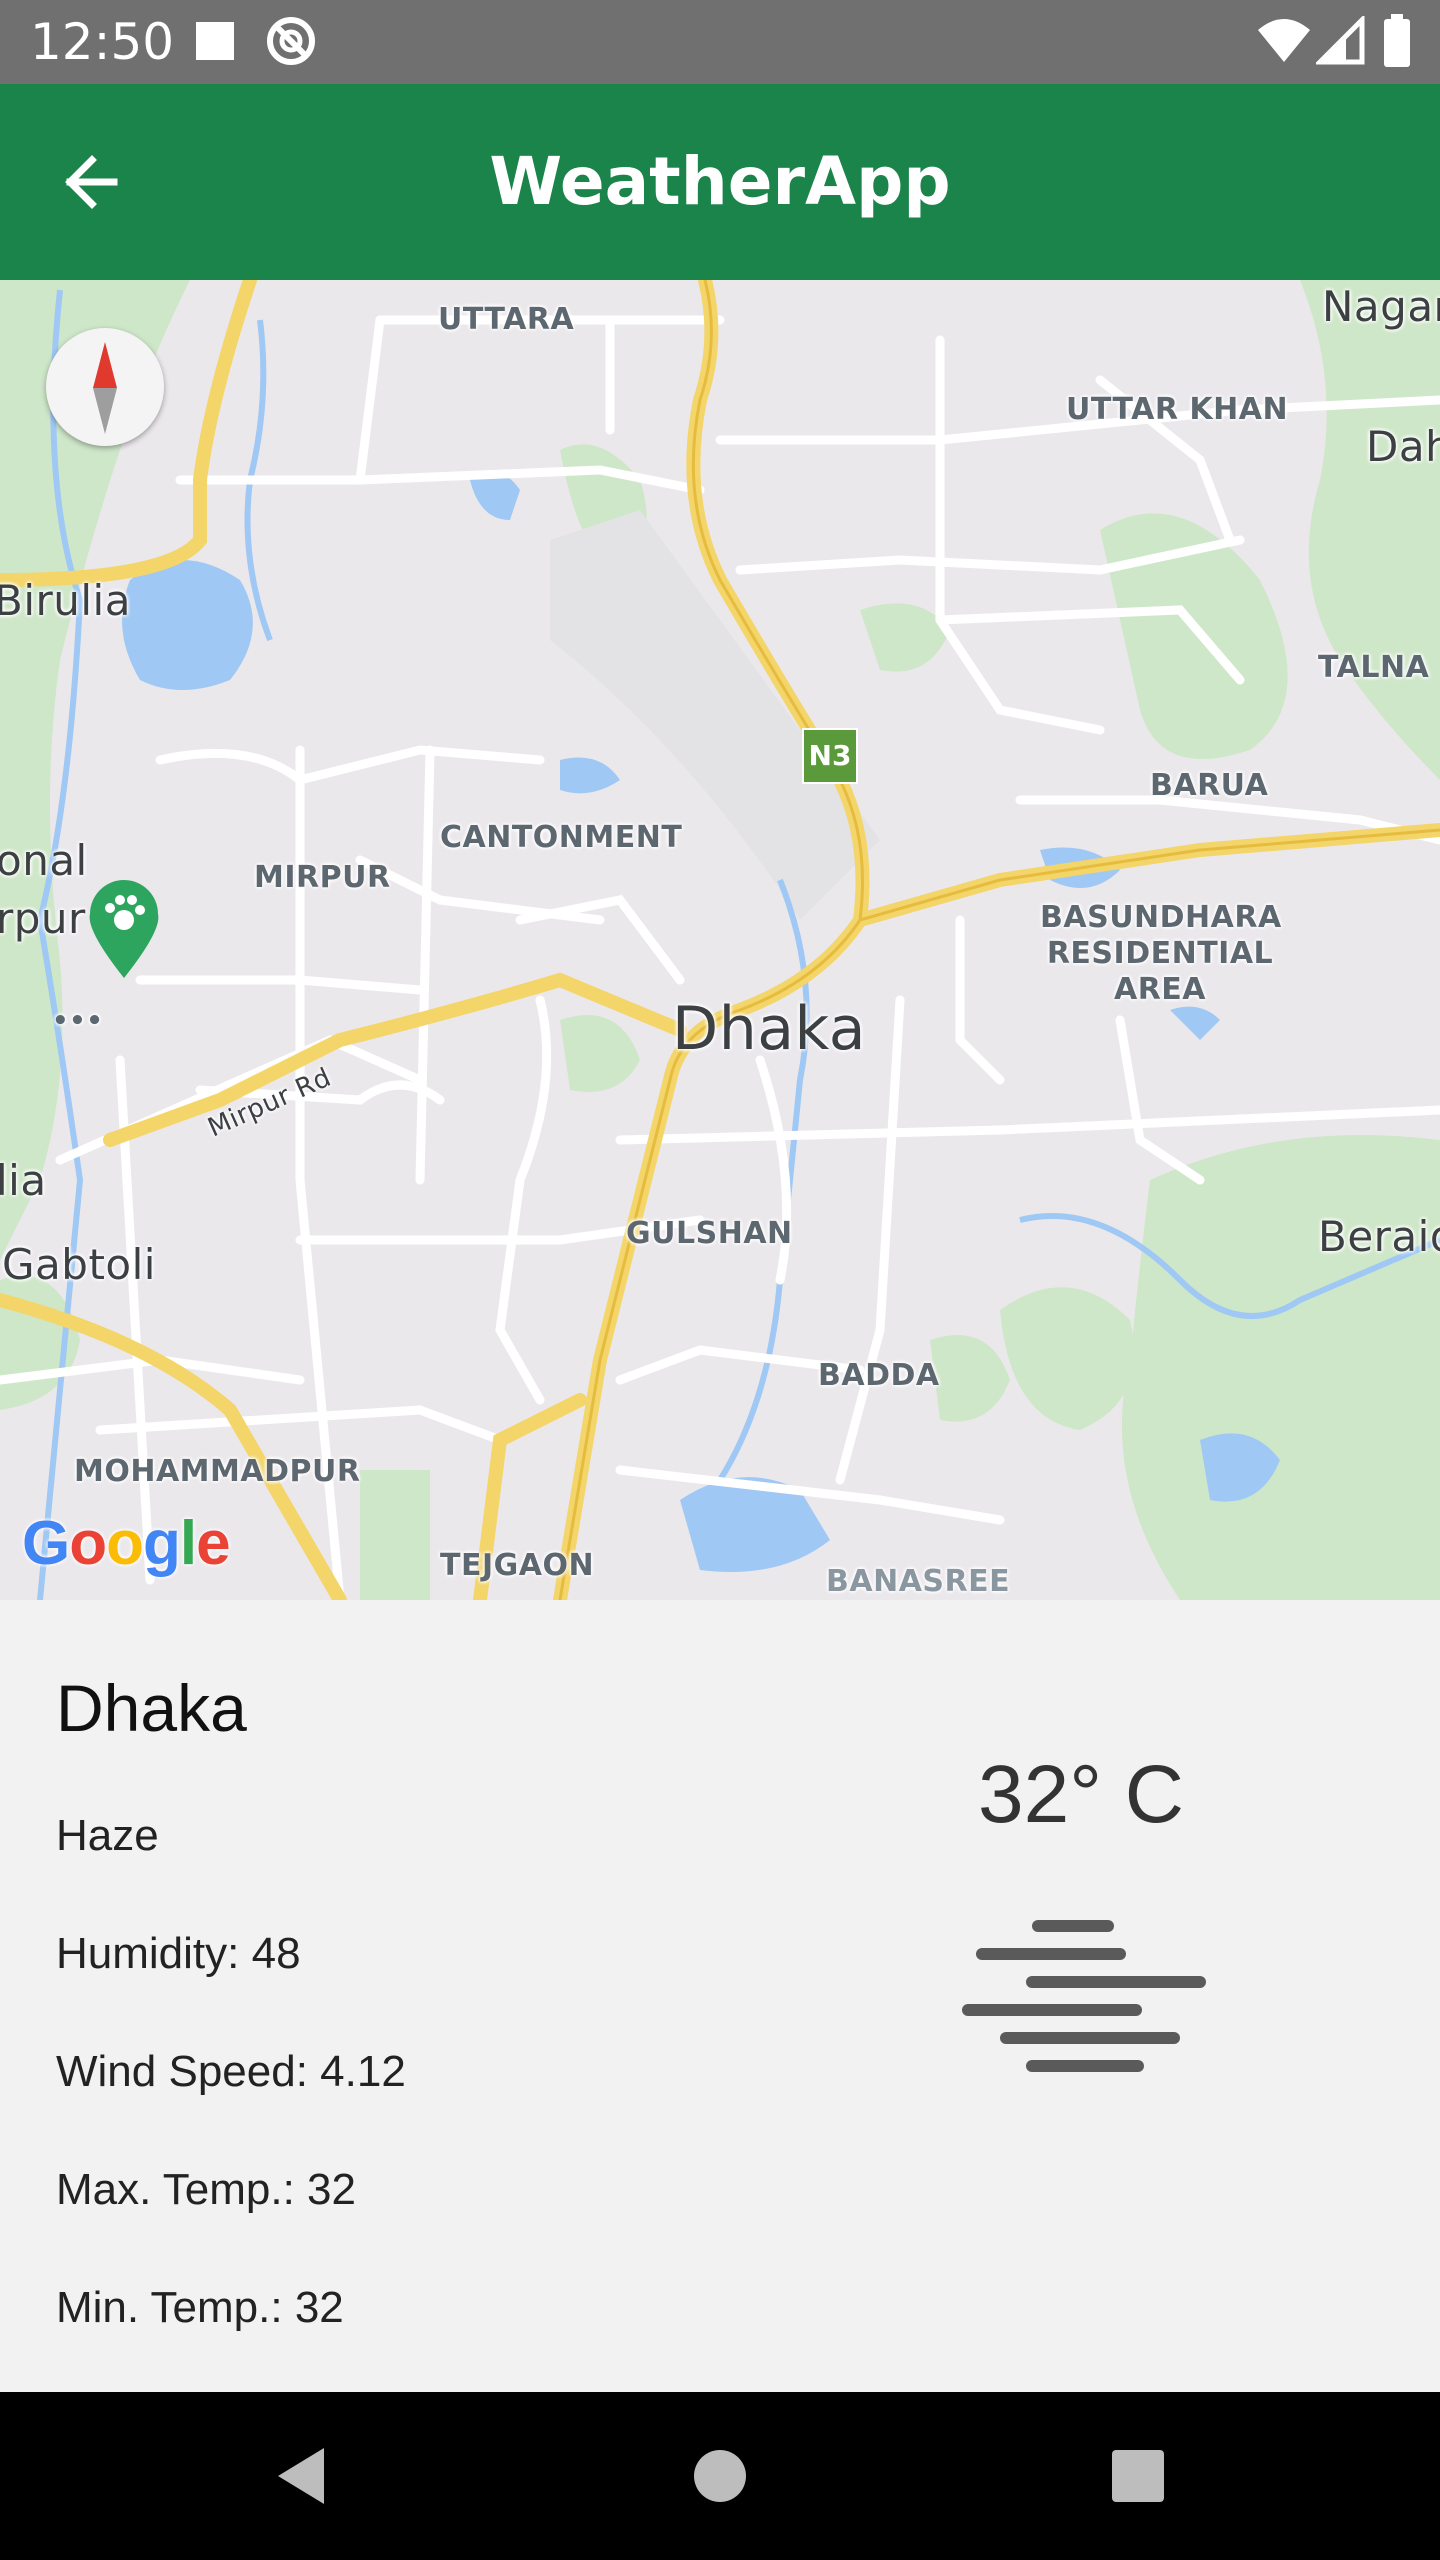  I want to click on map-label-banasree: BANASREE, so click(918, 1581).